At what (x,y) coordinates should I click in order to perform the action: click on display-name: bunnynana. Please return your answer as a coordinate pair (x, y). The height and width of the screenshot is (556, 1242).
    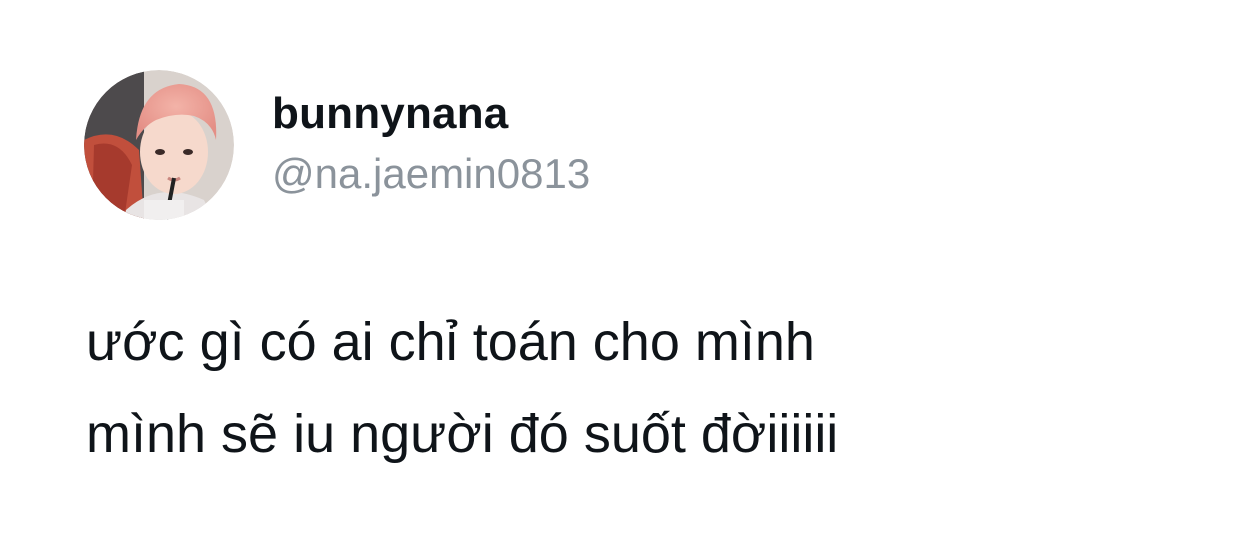
    Looking at the image, I should click on (431, 114).